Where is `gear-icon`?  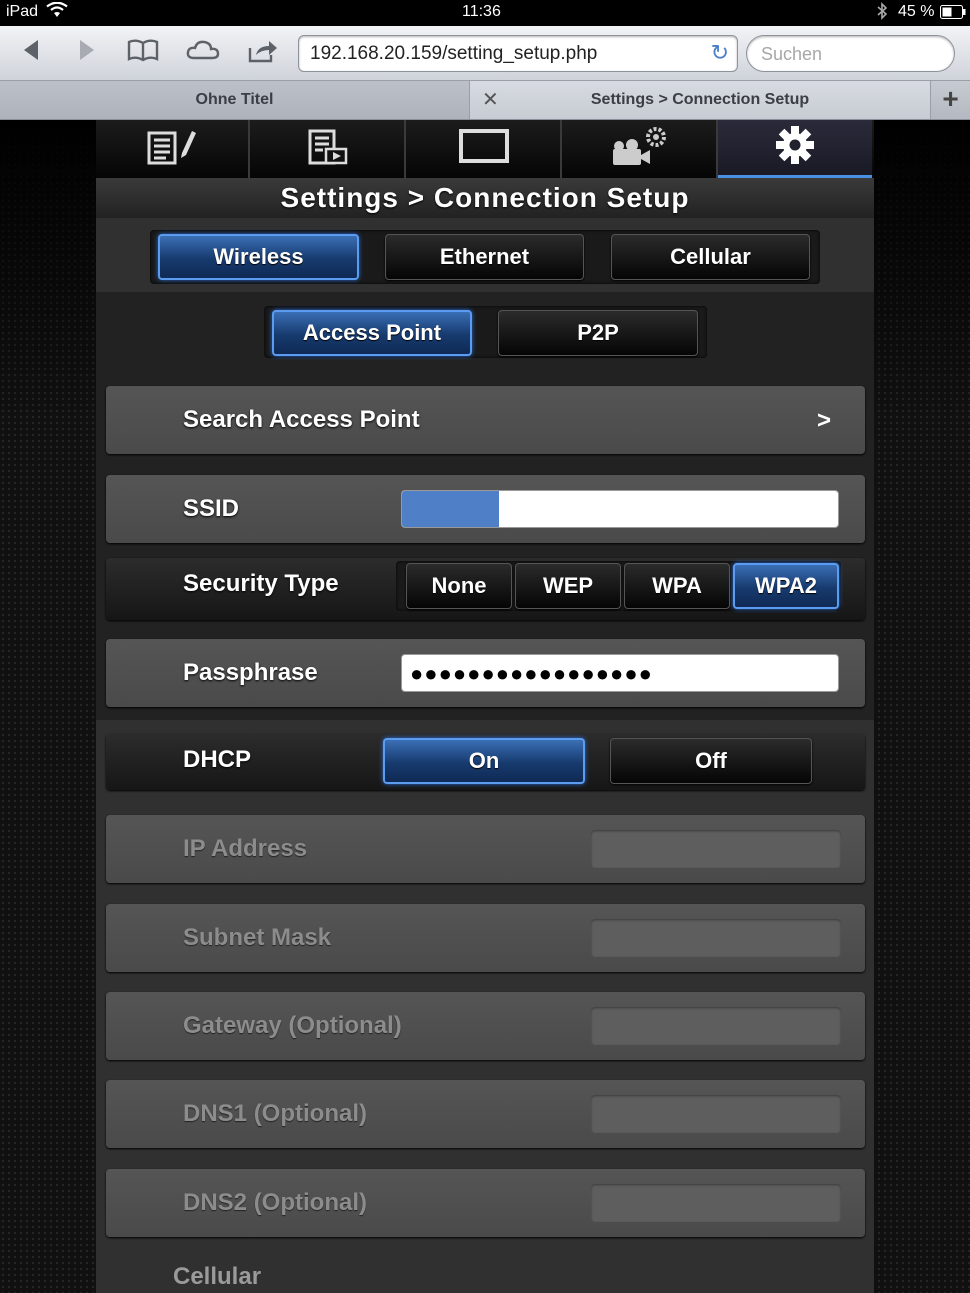
gear-icon is located at coordinates (795, 147).